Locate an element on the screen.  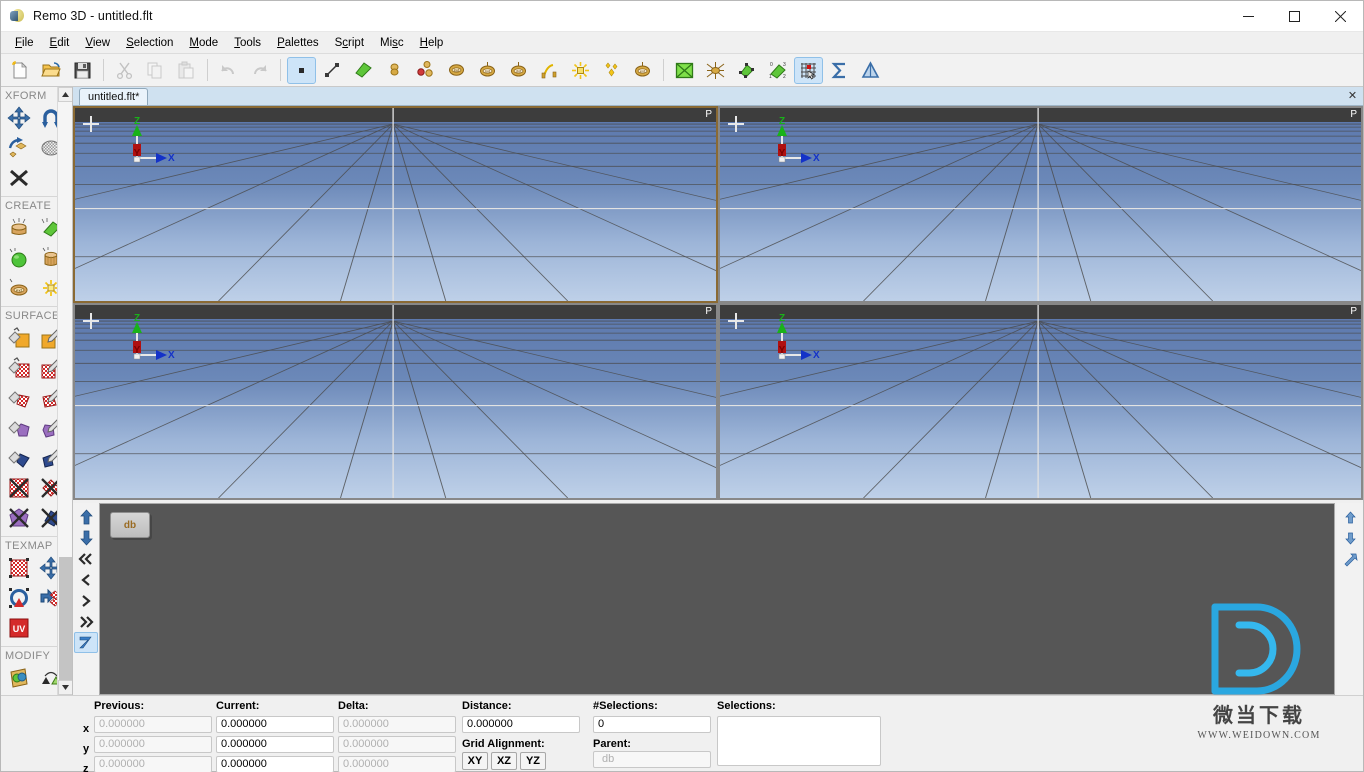
menu-tools: Tools is located at coordinates (247, 43).